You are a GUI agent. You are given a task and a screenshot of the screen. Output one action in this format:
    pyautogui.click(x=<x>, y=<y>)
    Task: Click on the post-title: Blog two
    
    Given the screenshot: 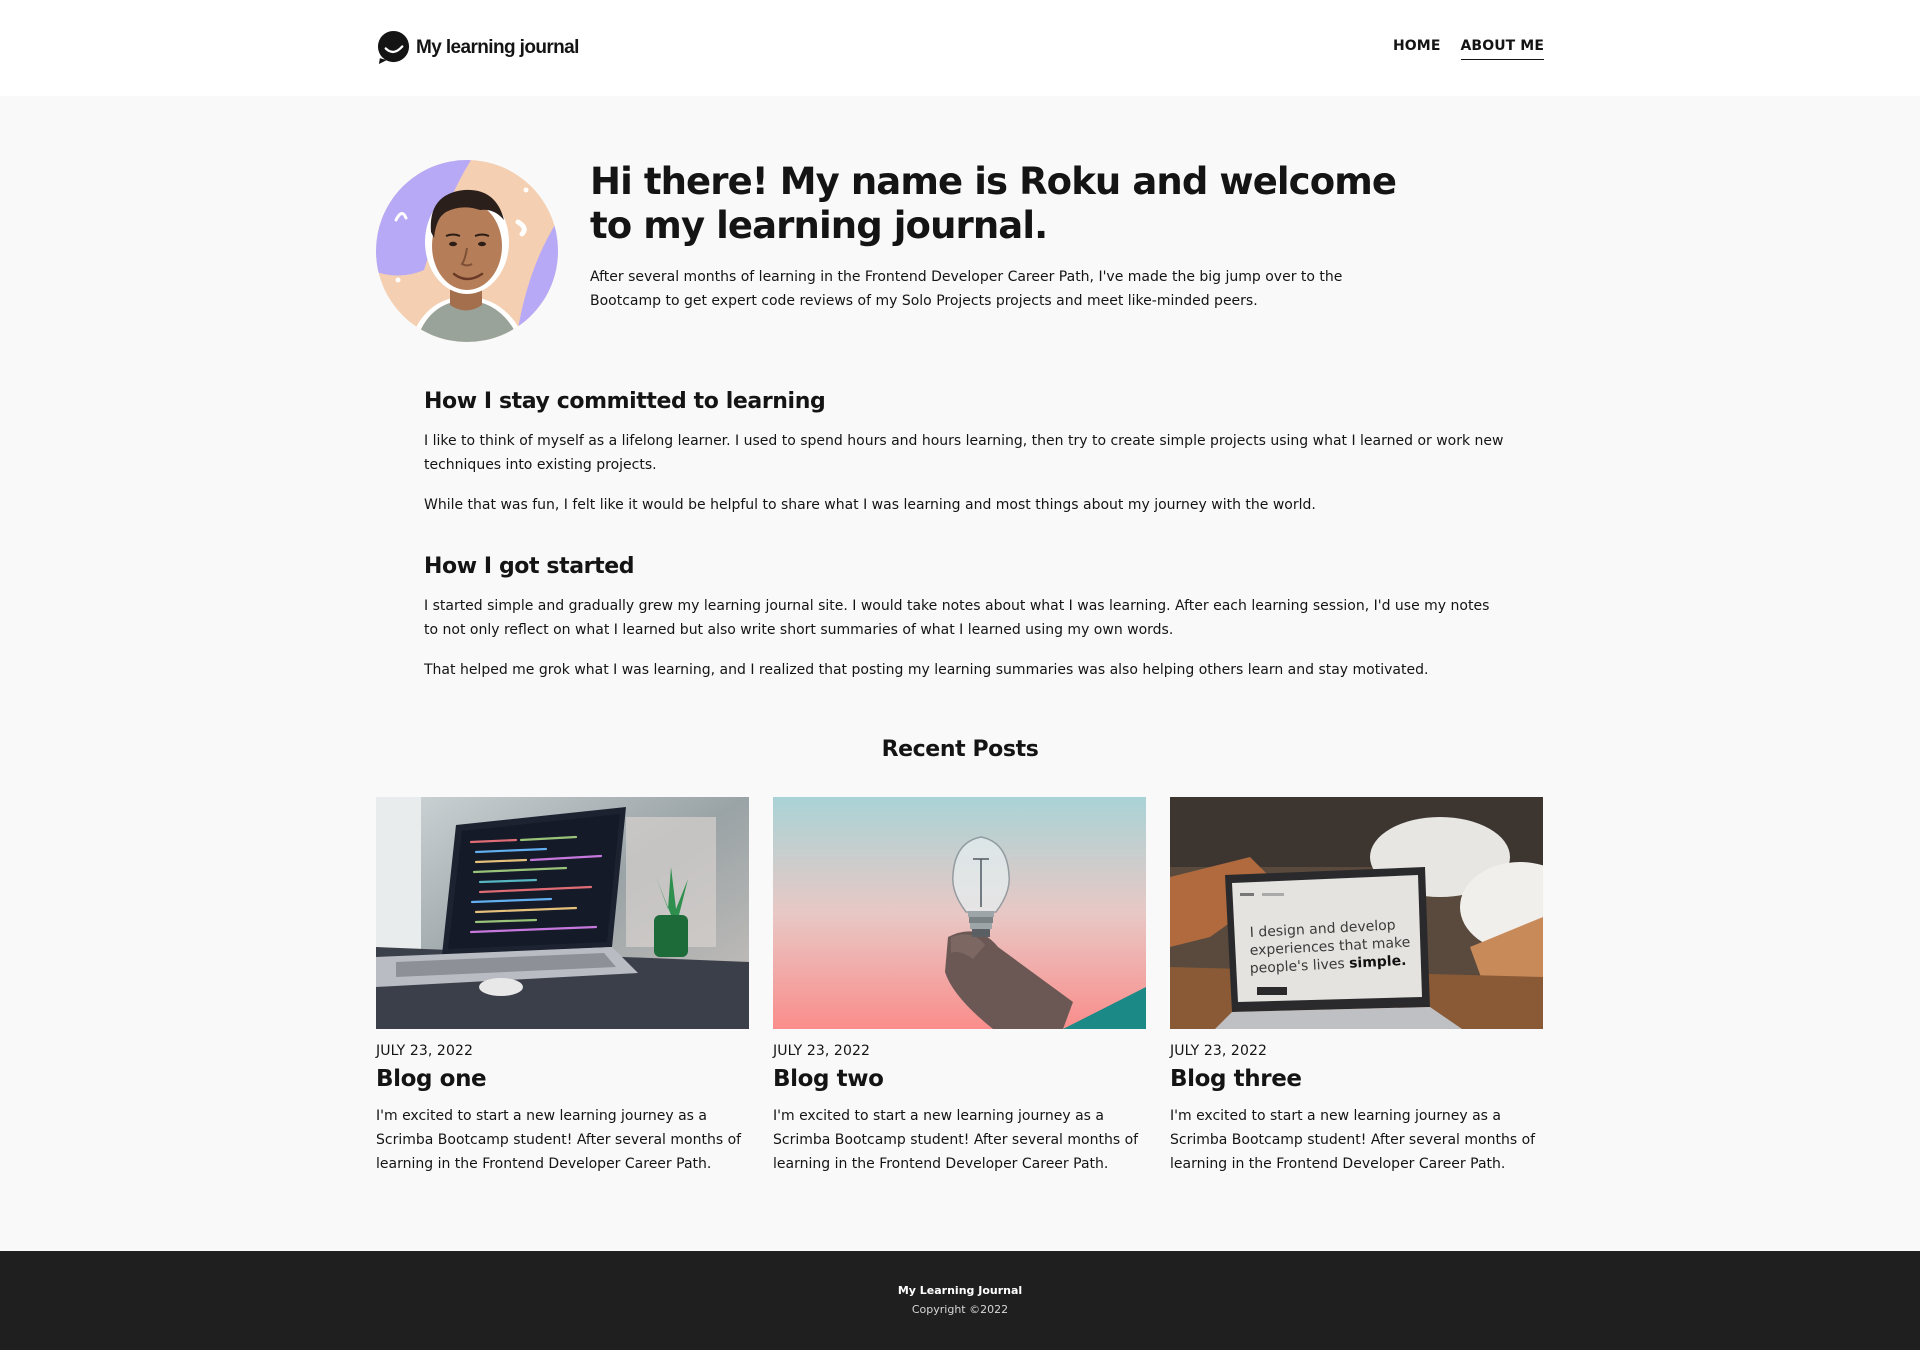 What is the action you would take?
    pyautogui.click(x=959, y=1079)
    